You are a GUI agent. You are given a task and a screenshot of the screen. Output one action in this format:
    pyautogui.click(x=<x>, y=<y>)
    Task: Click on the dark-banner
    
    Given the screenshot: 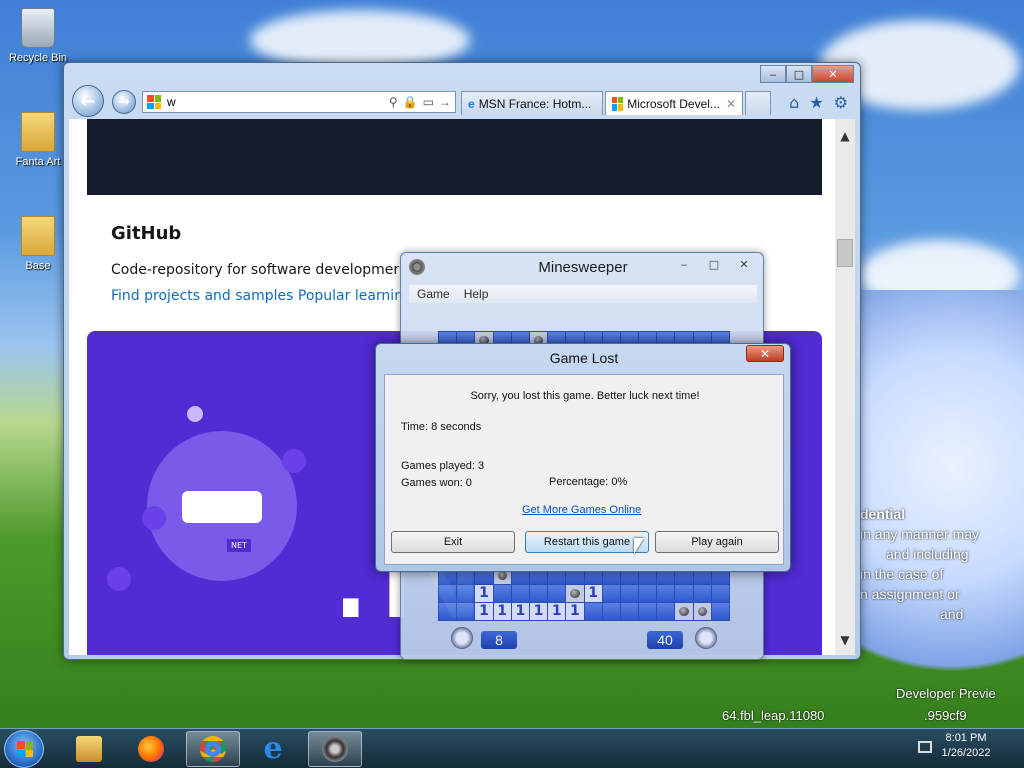 What is the action you would take?
    pyautogui.click(x=454, y=157)
    